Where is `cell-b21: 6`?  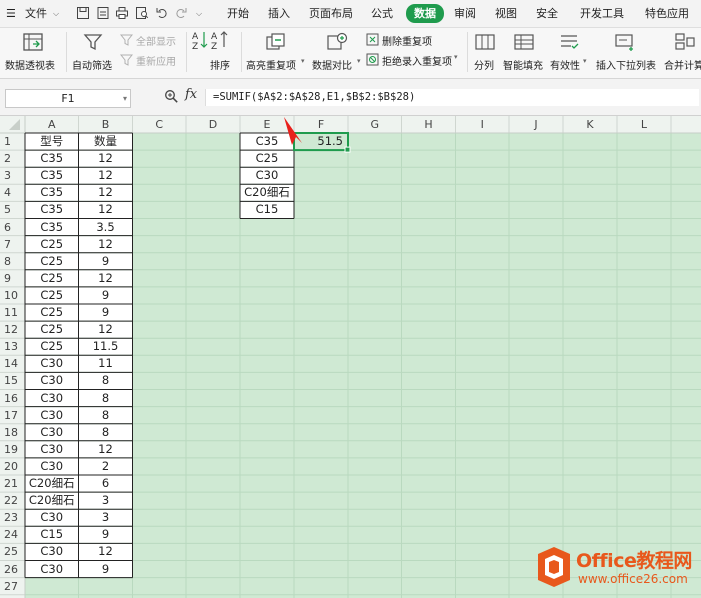
cell-b21: 6 is located at coordinates (106, 483).